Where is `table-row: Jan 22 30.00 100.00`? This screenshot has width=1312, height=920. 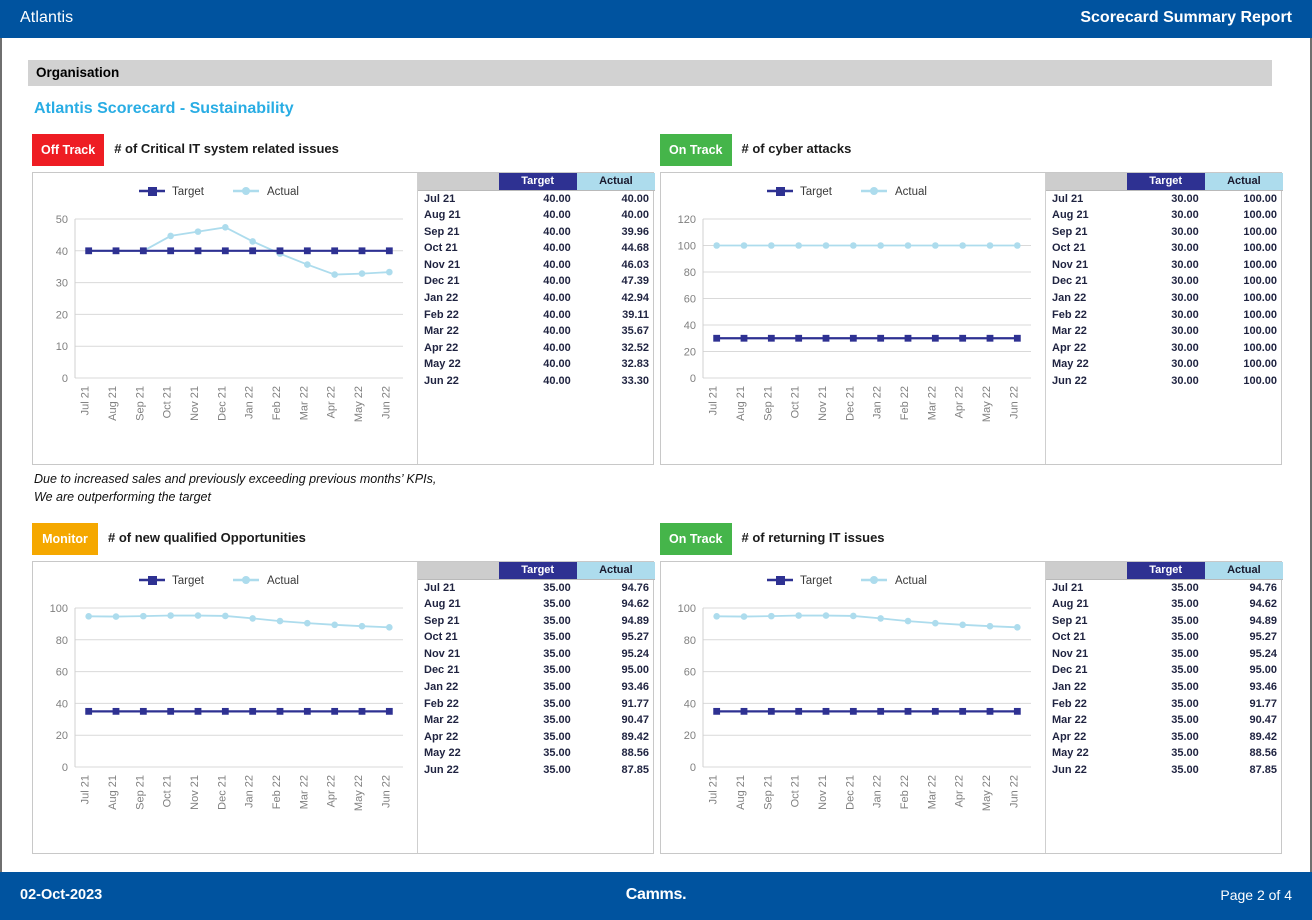 table-row: Jan 22 30.00 100.00 is located at coordinates (1164, 298).